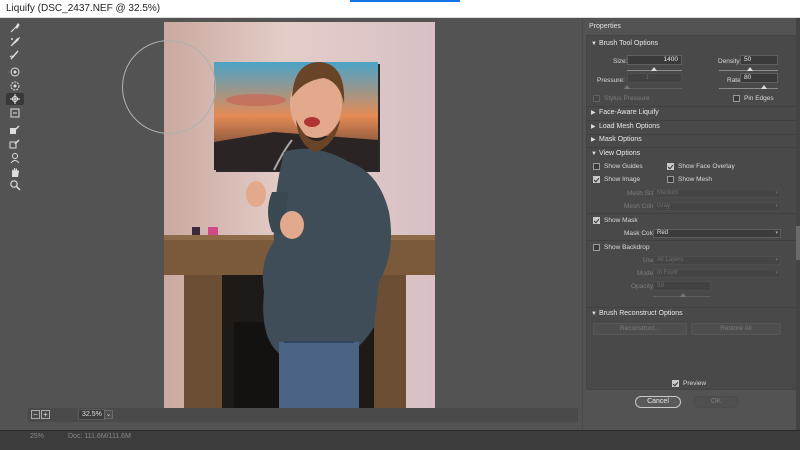 The height and width of the screenshot is (450, 800). What do you see at coordinates (717, 273) in the screenshot?
I see `backdrop-mode-select: In Front ▾` at bounding box center [717, 273].